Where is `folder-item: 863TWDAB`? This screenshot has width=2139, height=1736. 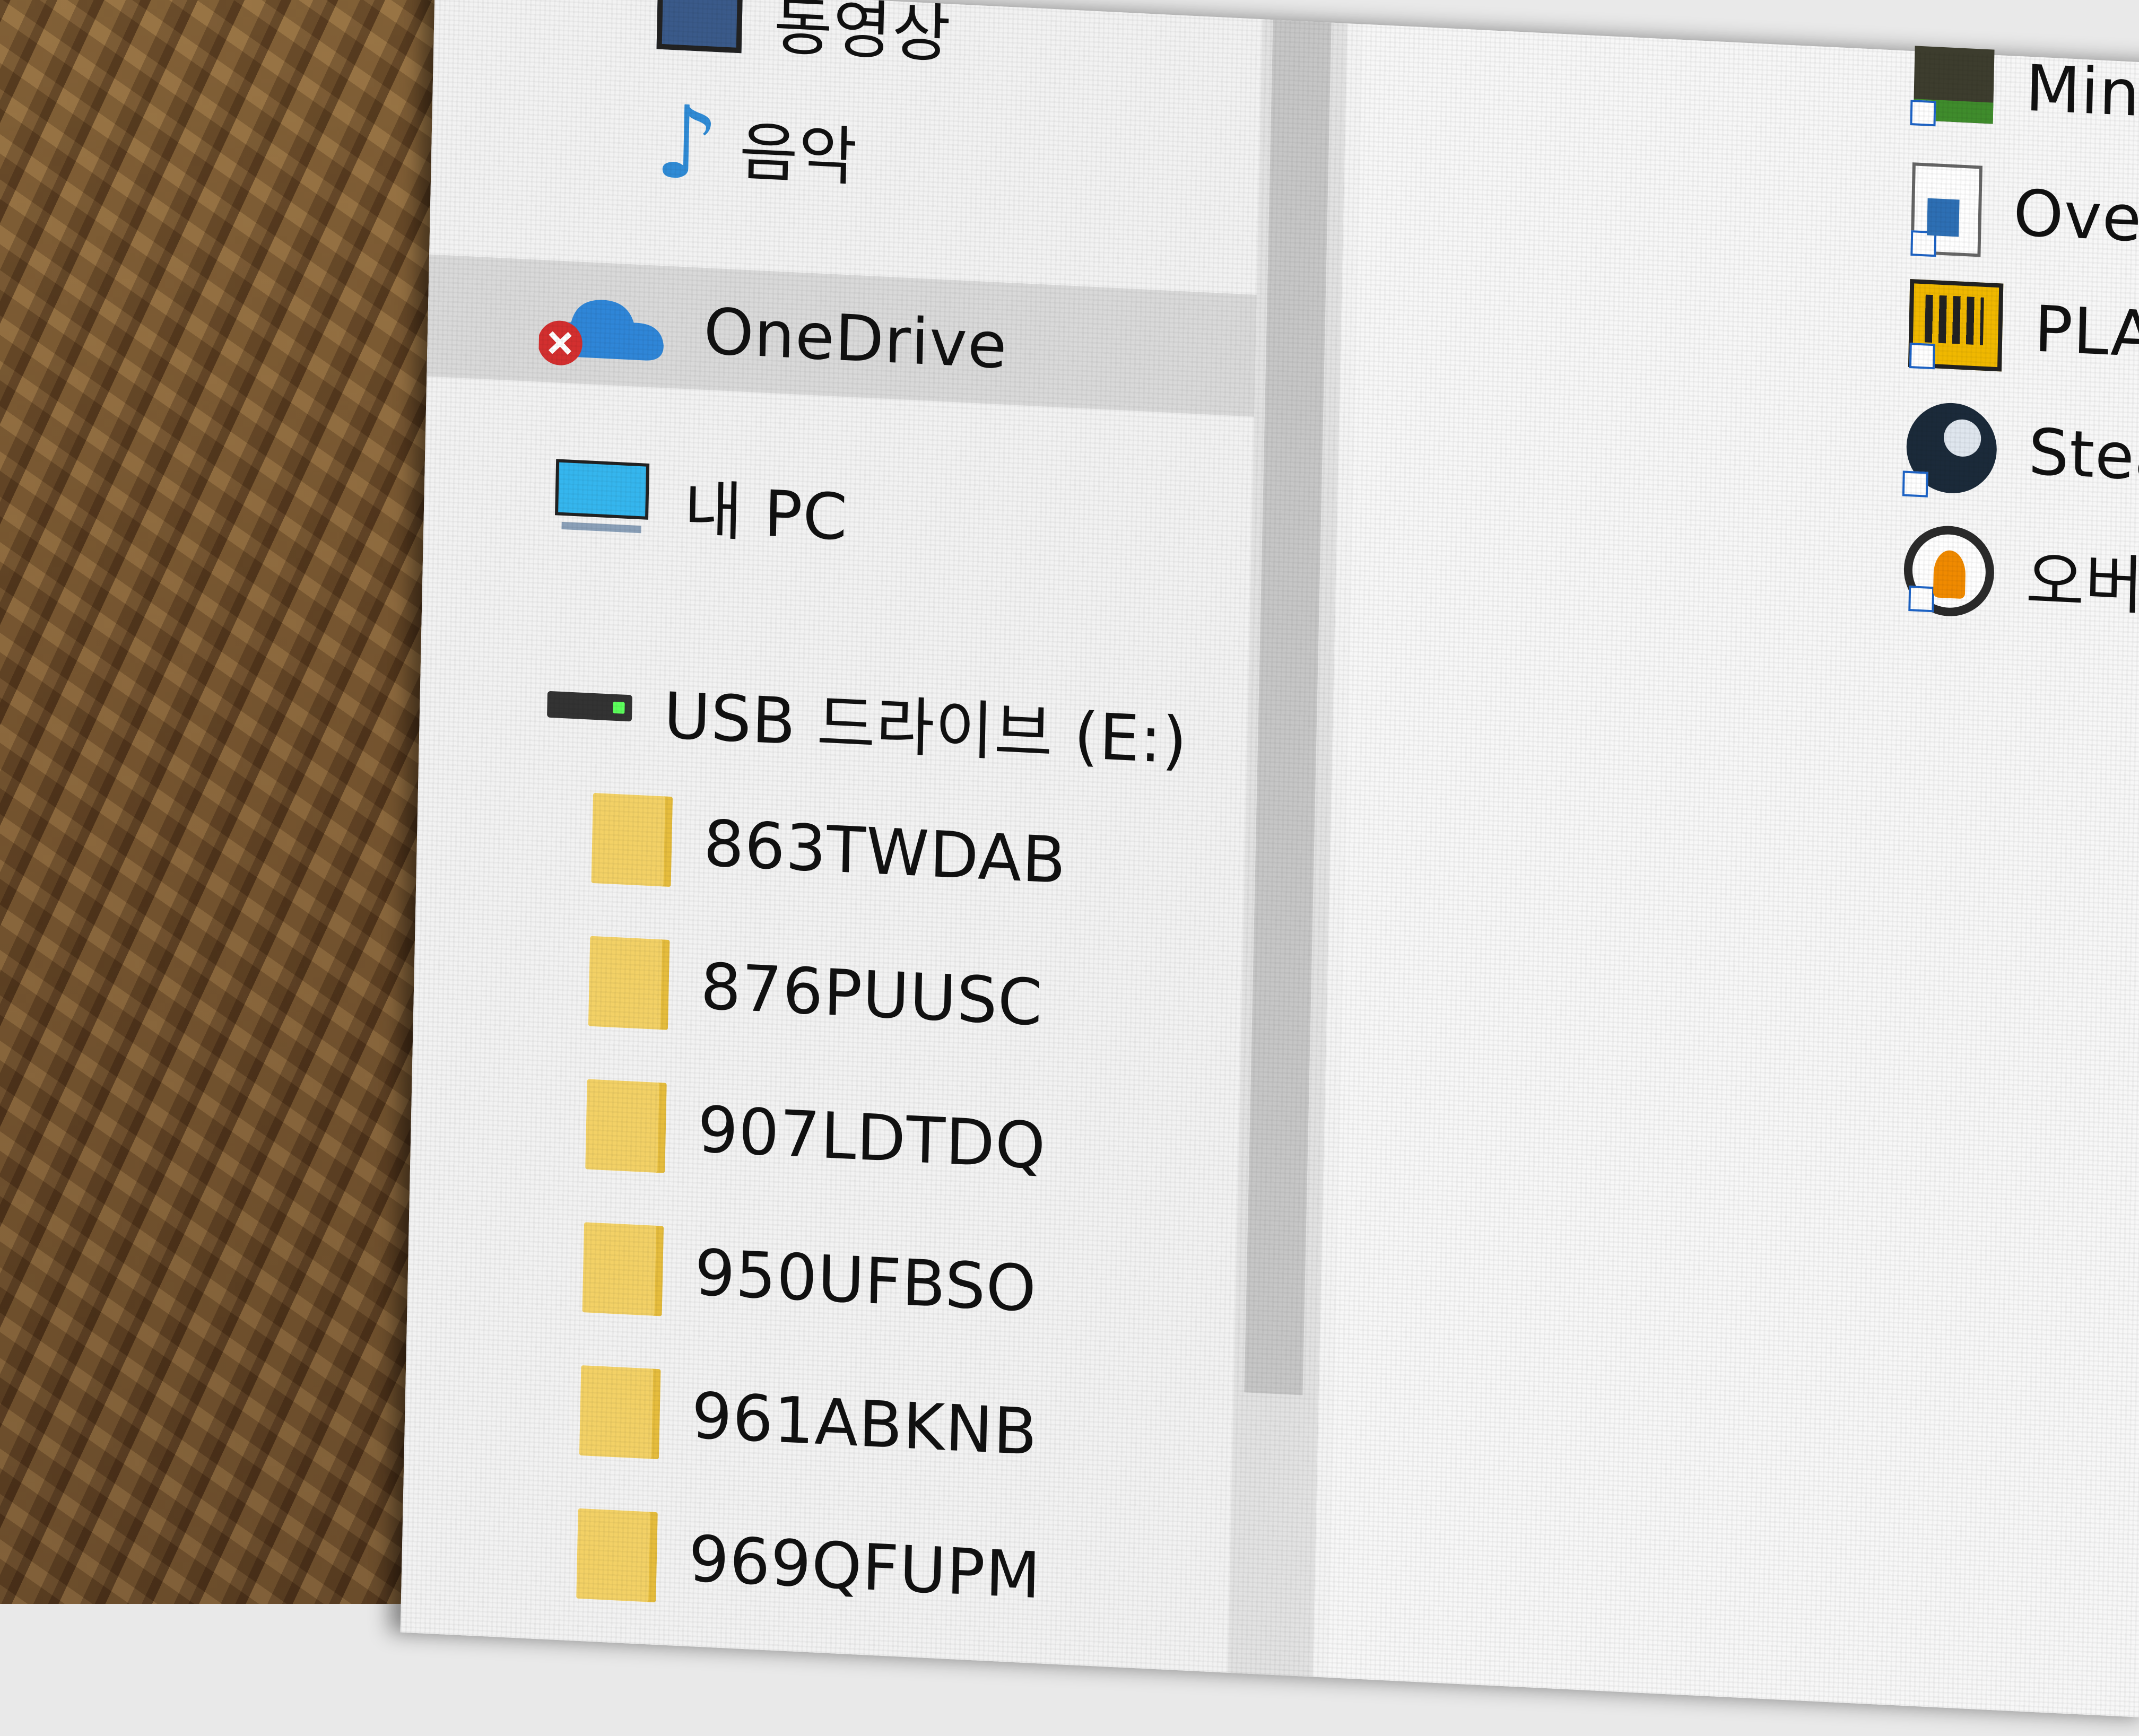 folder-item: 863TWDAB is located at coordinates (829, 849).